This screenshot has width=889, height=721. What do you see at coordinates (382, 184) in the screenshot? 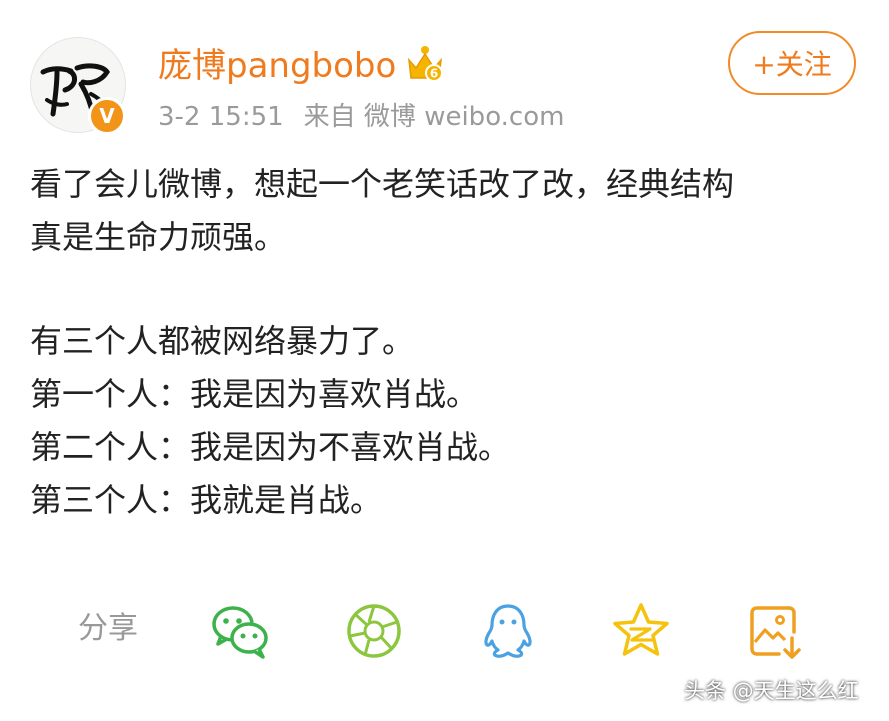
I see `post-line: 看了会儿微博，想起一个老笑话改了改，经典结构` at bounding box center [382, 184].